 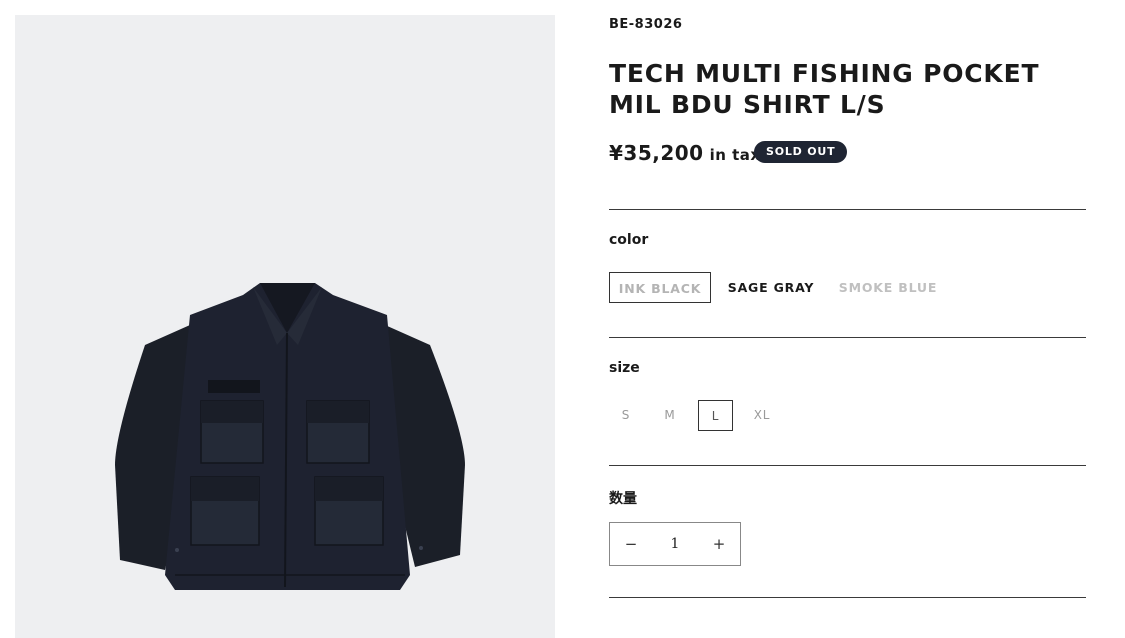 What do you see at coordinates (656, 153) in the screenshot?
I see `product-price: ¥35,200` at bounding box center [656, 153].